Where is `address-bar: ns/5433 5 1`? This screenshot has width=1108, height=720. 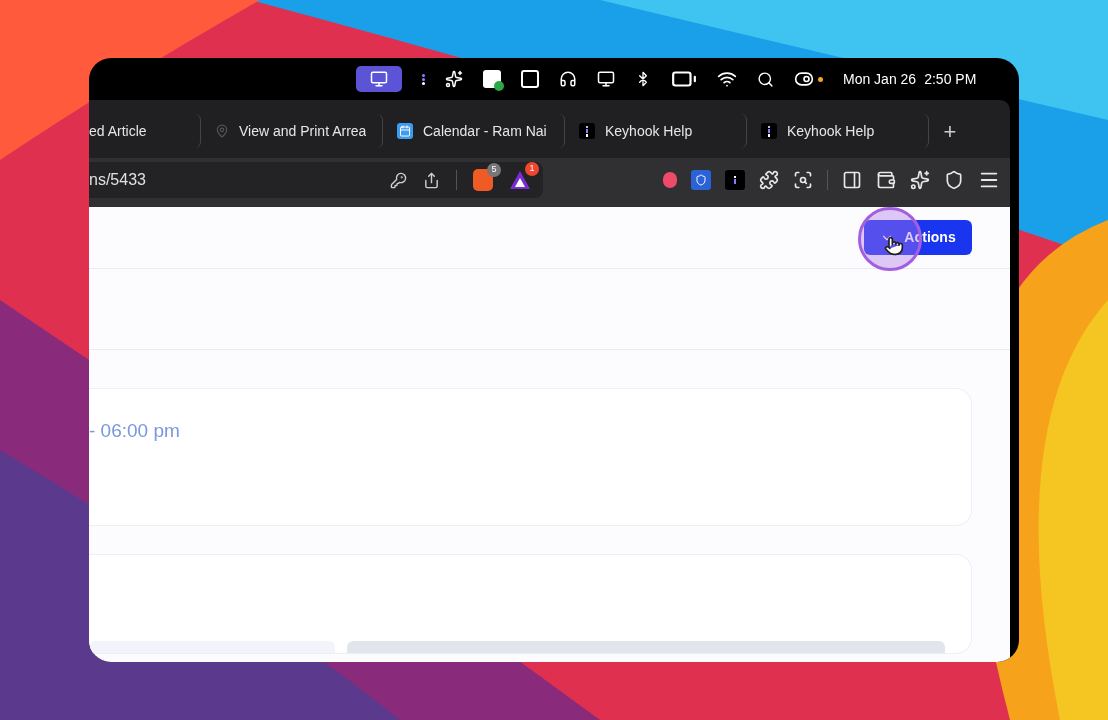 address-bar: ns/5433 5 1 is located at coordinates (316, 180).